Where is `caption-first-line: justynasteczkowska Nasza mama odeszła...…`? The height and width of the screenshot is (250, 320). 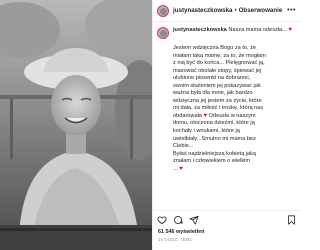 caption-first-line: justynasteczkowska Nasza mama odeszła...… is located at coordinates (235, 30).